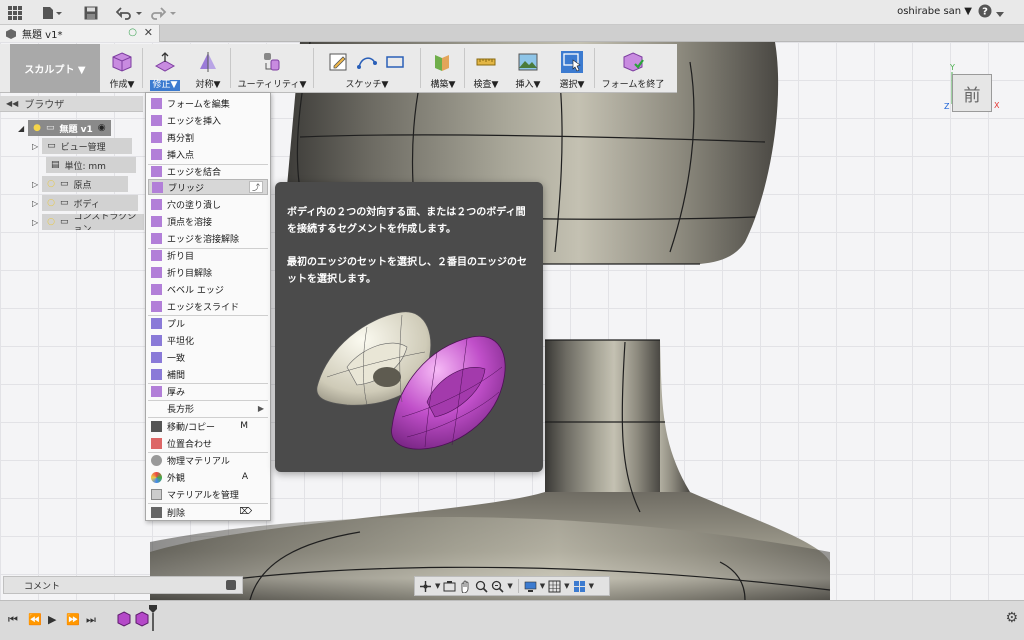 Image resolution: width=1024 pixels, height=640 pixels. I want to click on menu-physical-material: 物理マテリアル, so click(208, 460).